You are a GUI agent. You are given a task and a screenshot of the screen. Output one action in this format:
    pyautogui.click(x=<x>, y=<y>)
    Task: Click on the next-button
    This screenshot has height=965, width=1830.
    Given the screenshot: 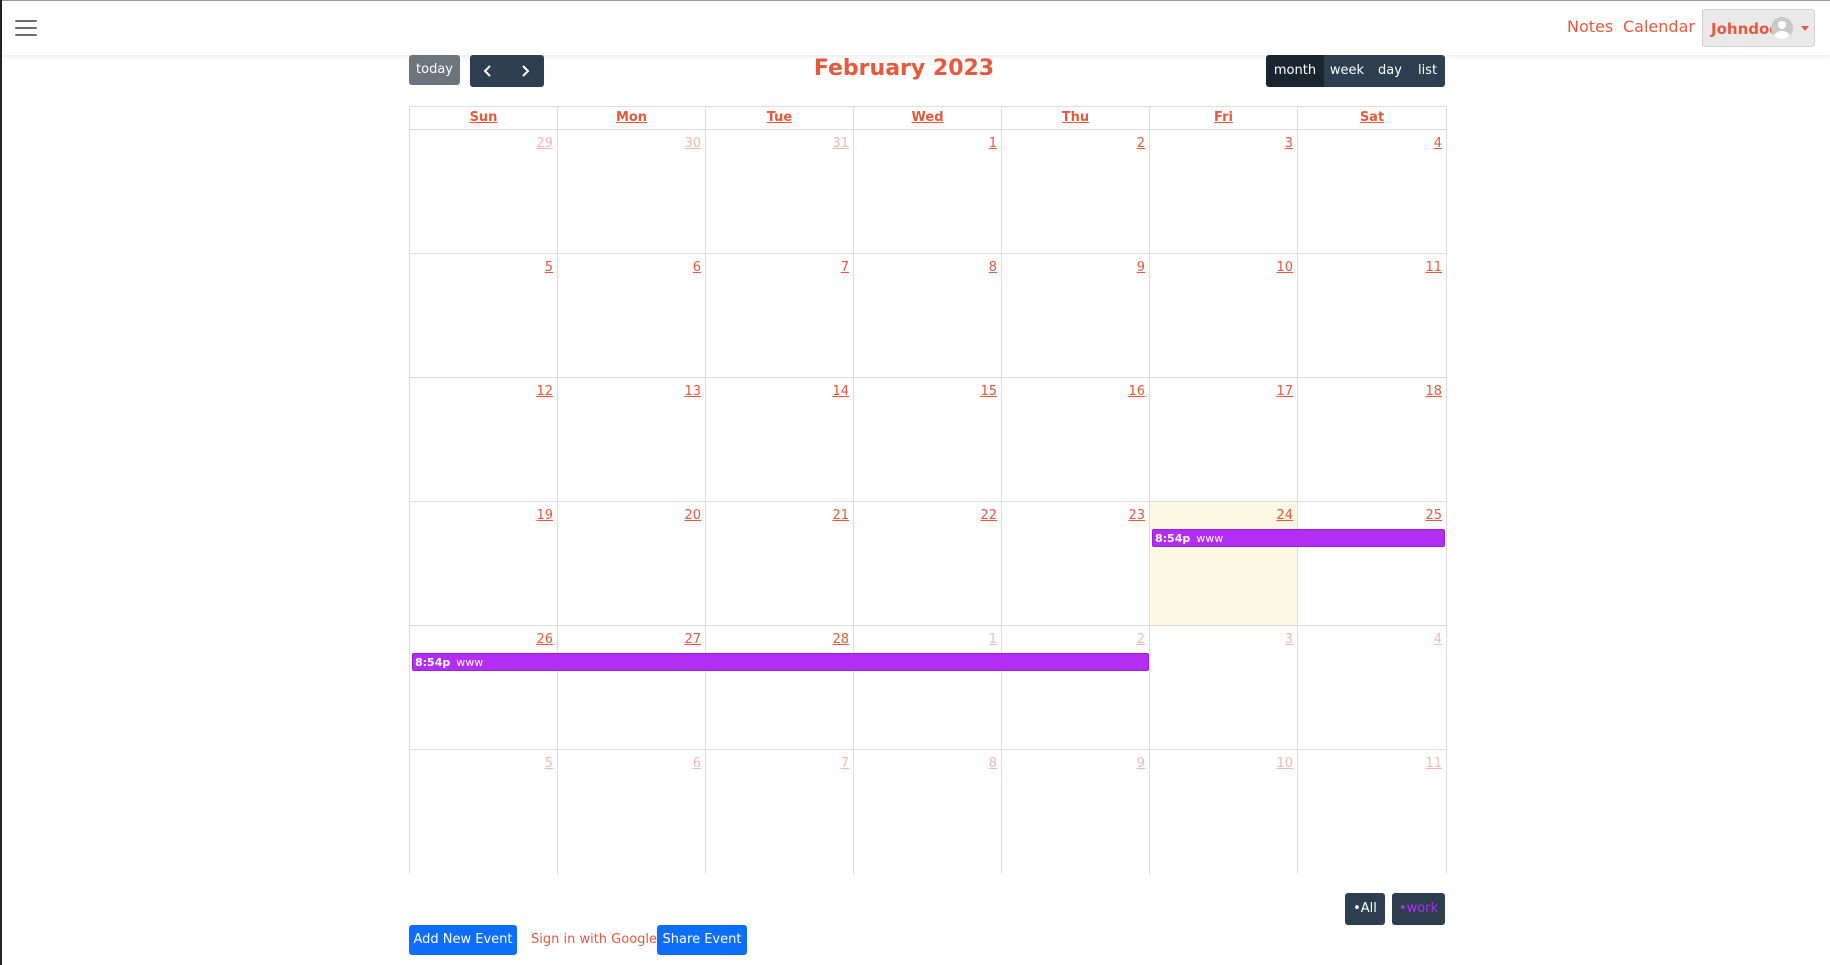 What is the action you would take?
    pyautogui.click(x=525, y=71)
    